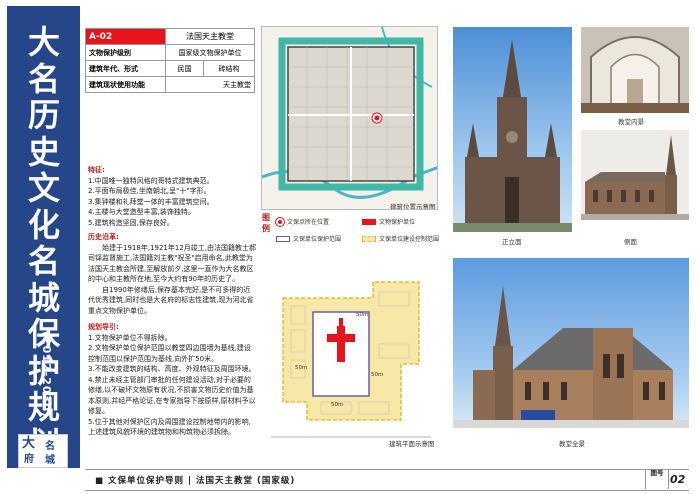 The width and height of the screenshot is (700, 494). I want to click on list-item: 4.主楼与大堂造型丰富,装饰独特。, so click(141, 212).